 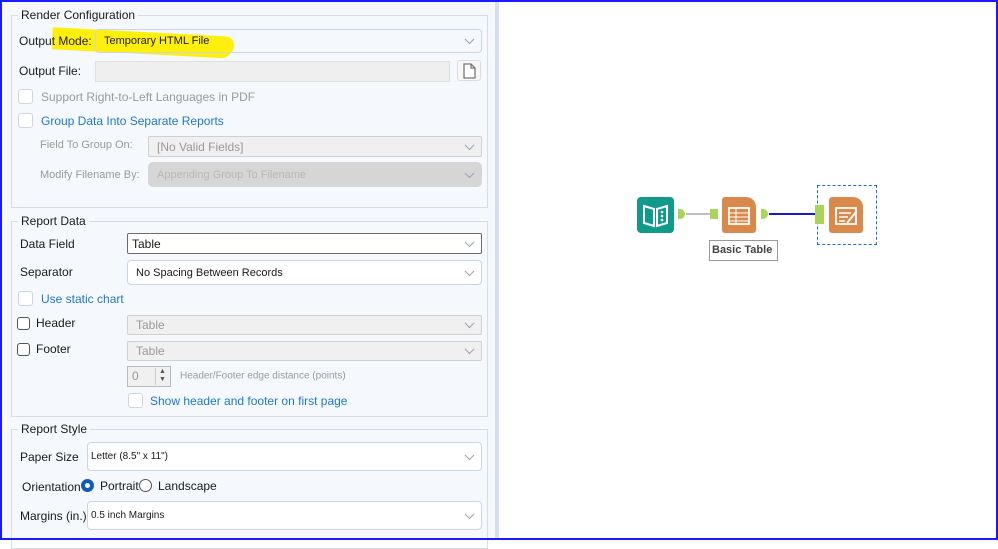 I want to click on group-data-checkbox, so click(x=25, y=120).